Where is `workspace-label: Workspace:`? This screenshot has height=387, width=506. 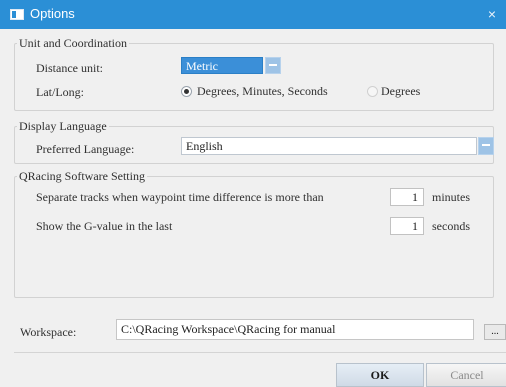 workspace-label: Workspace: is located at coordinates (48, 332).